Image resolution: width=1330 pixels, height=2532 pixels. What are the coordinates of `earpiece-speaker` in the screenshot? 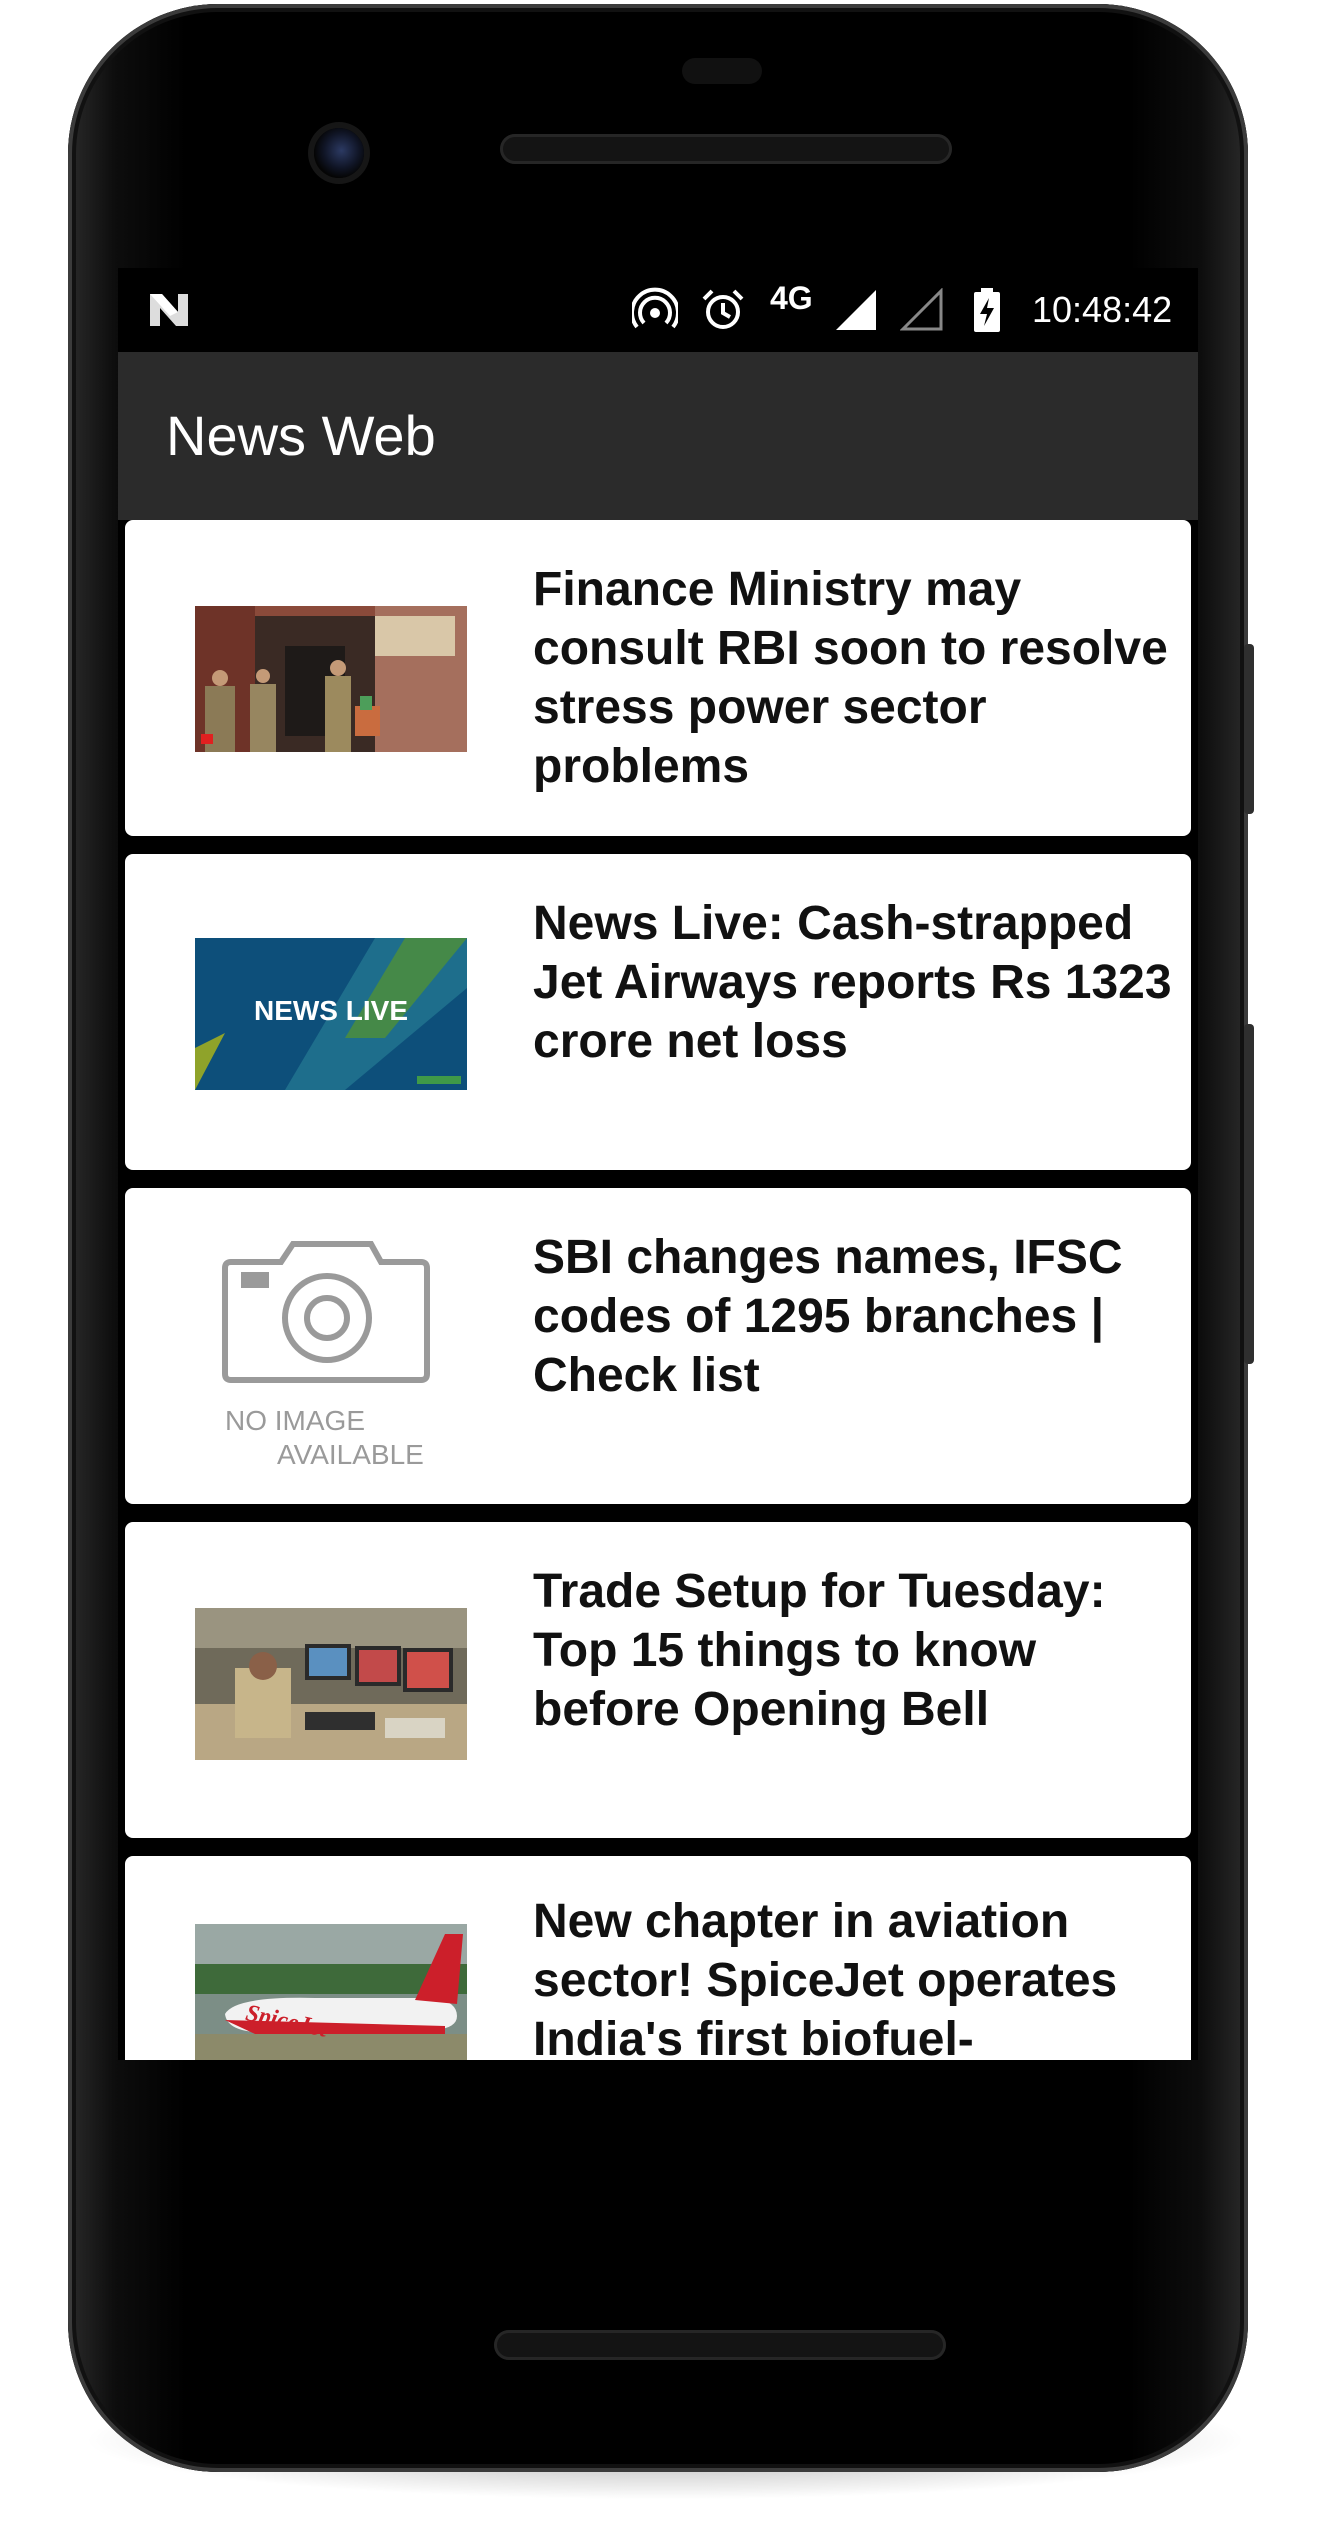 It's located at (726, 149).